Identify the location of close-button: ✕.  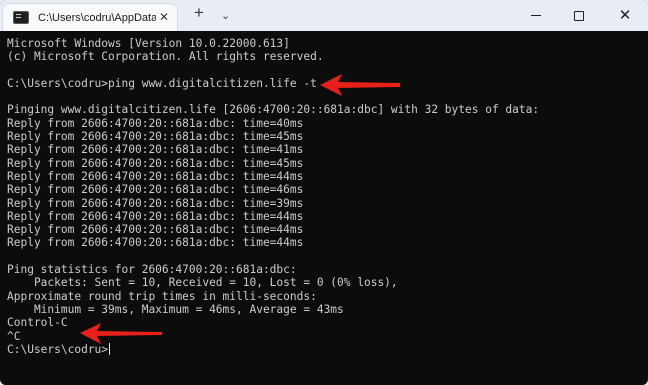
(625, 15).